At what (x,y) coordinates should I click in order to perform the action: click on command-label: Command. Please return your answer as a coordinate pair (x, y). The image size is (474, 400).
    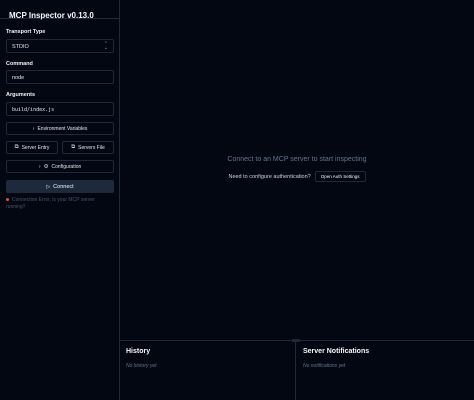
    Looking at the image, I should click on (19, 64).